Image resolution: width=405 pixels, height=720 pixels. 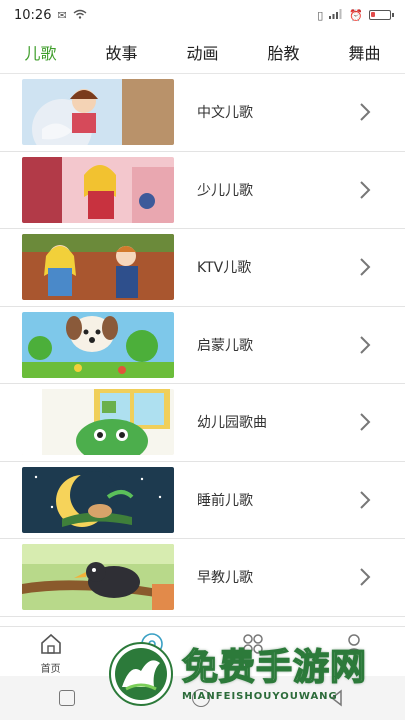 What do you see at coordinates (33, 15) in the screenshot?
I see `status-time: 10:26` at bounding box center [33, 15].